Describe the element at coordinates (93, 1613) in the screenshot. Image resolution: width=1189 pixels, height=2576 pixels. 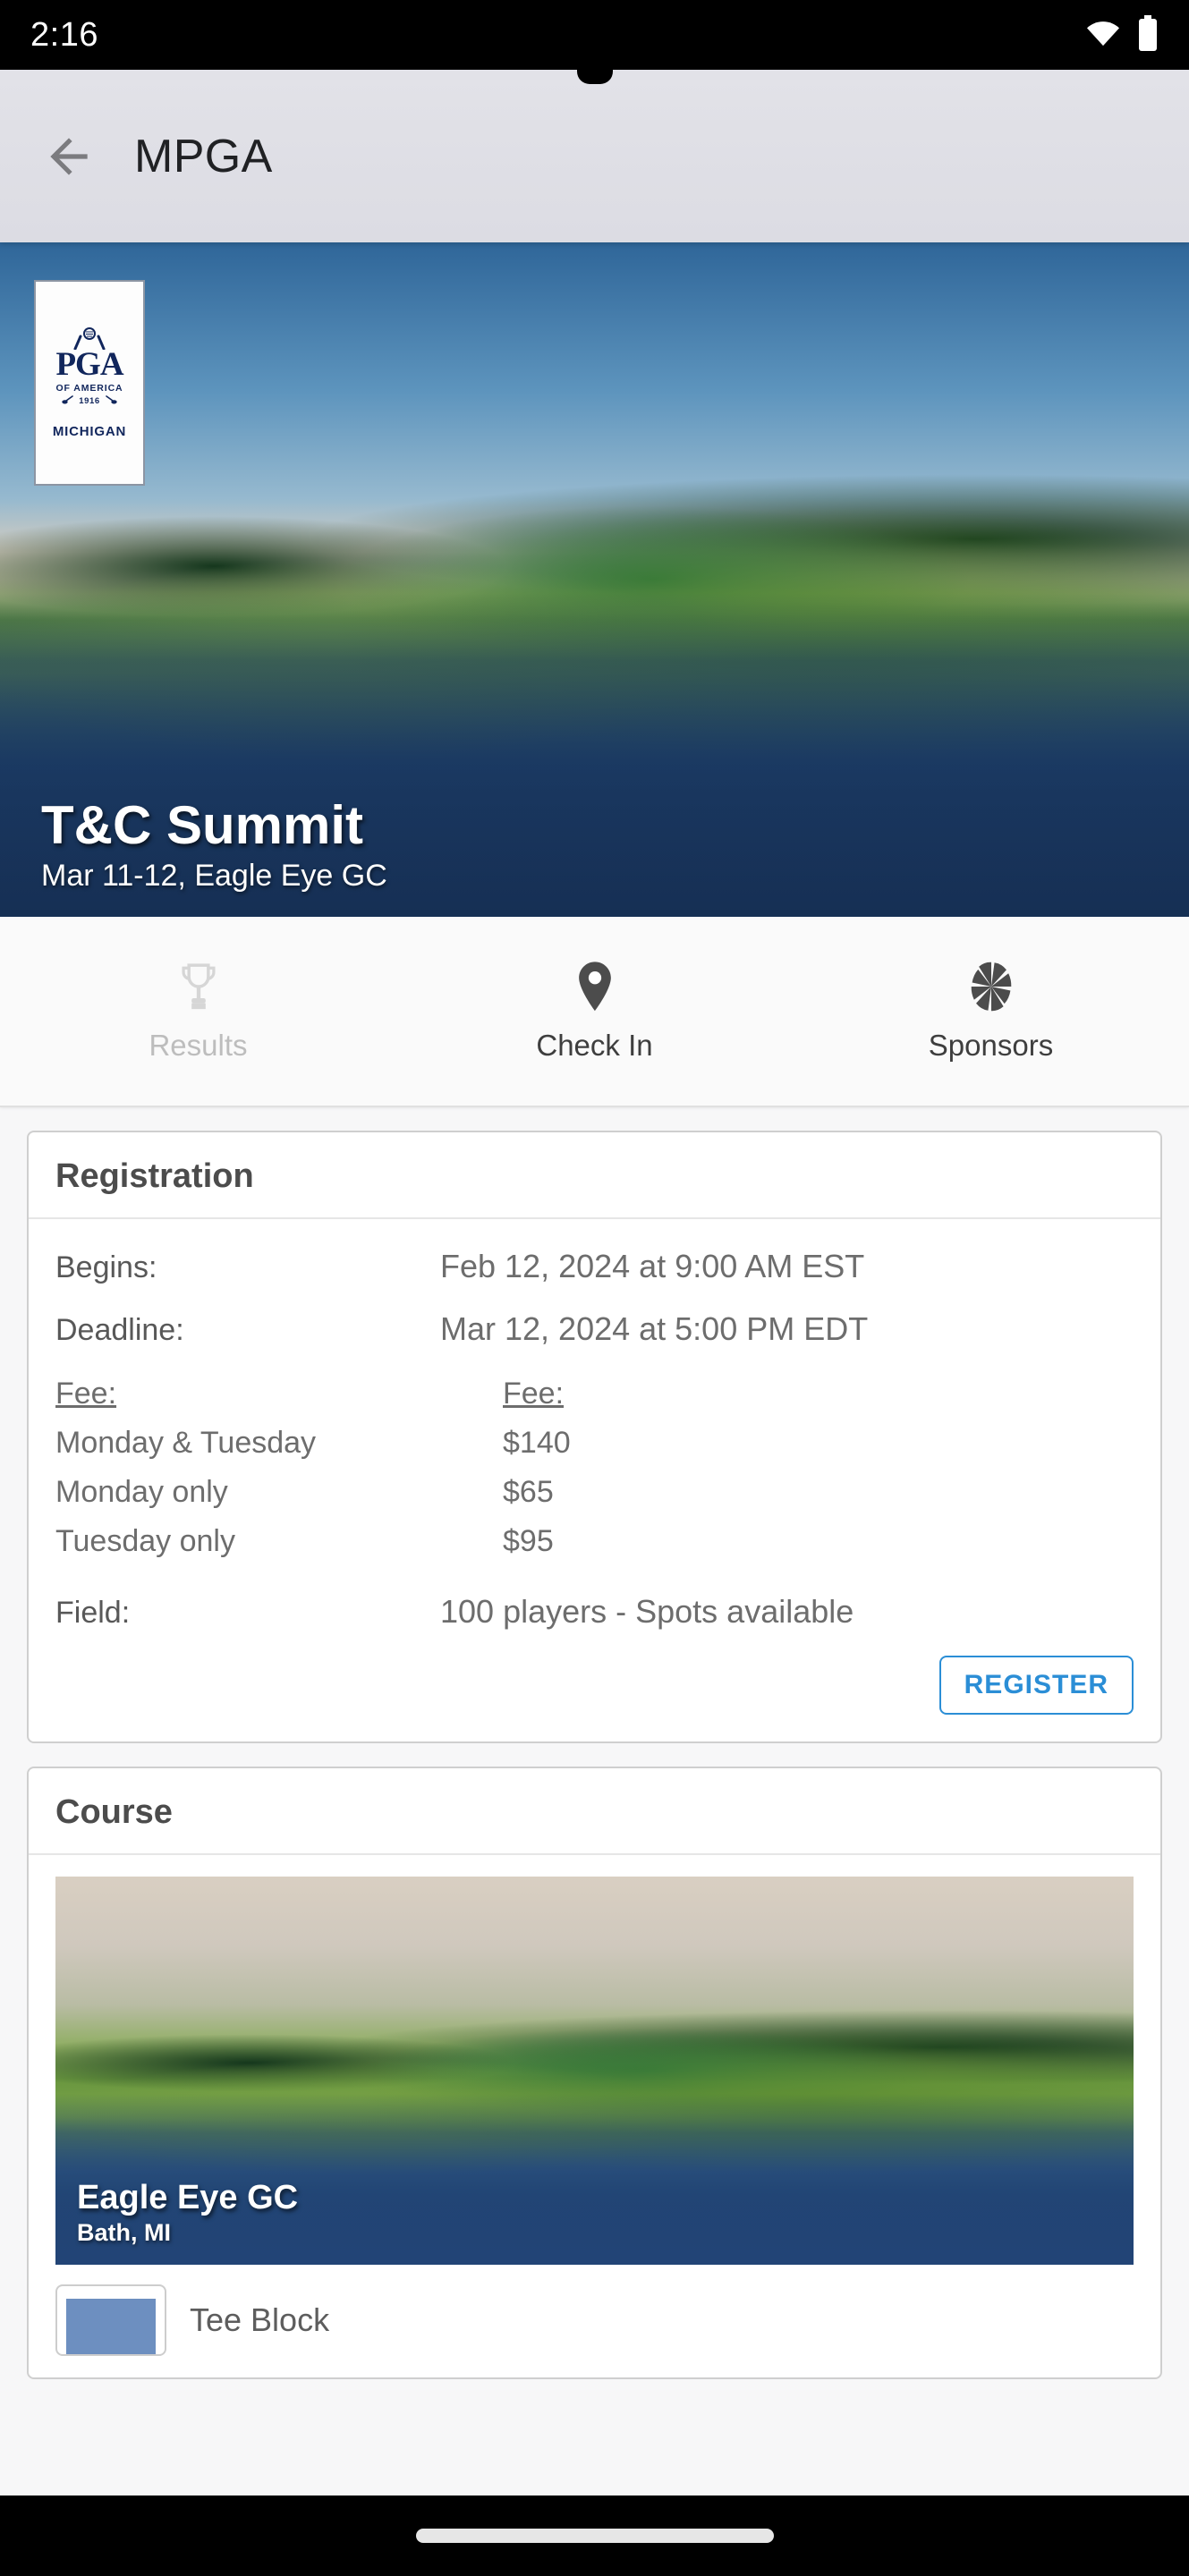
I see `registration-field-label: Field:` at that location.